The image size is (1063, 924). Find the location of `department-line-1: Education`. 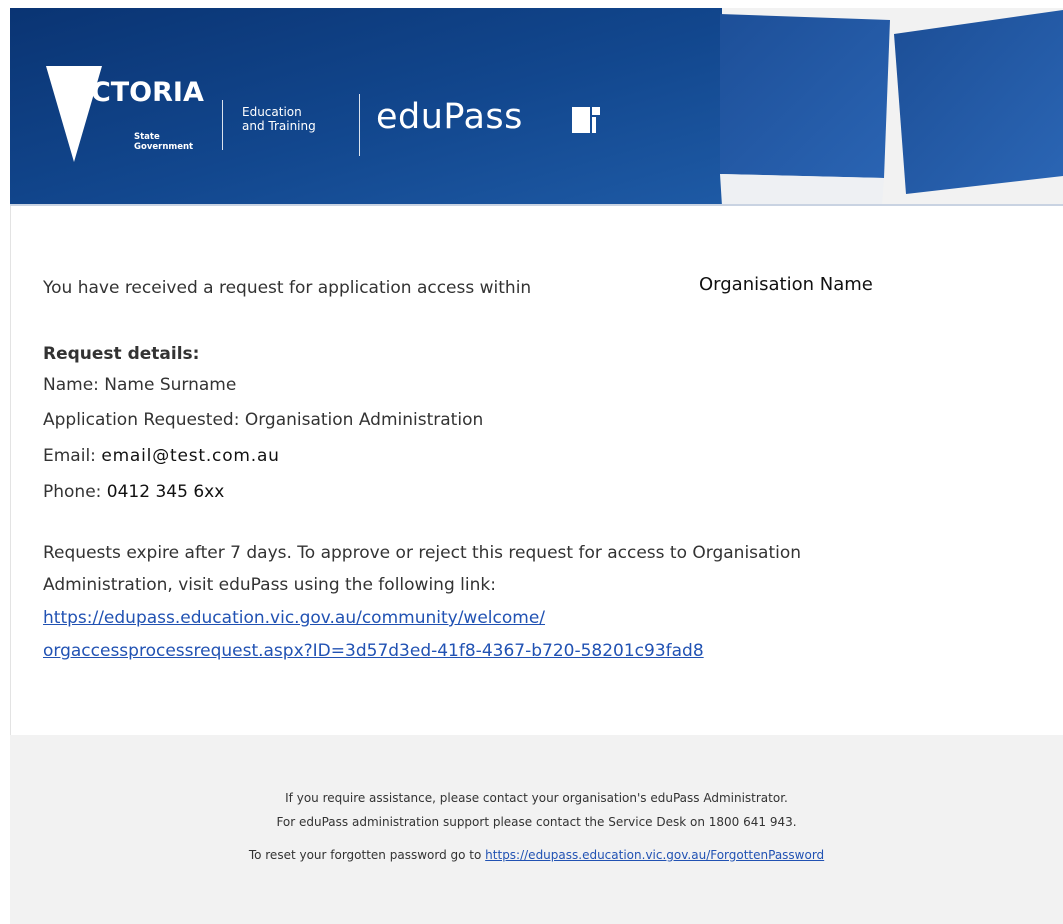

department-line-1: Education is located at coordinates (272, 112).